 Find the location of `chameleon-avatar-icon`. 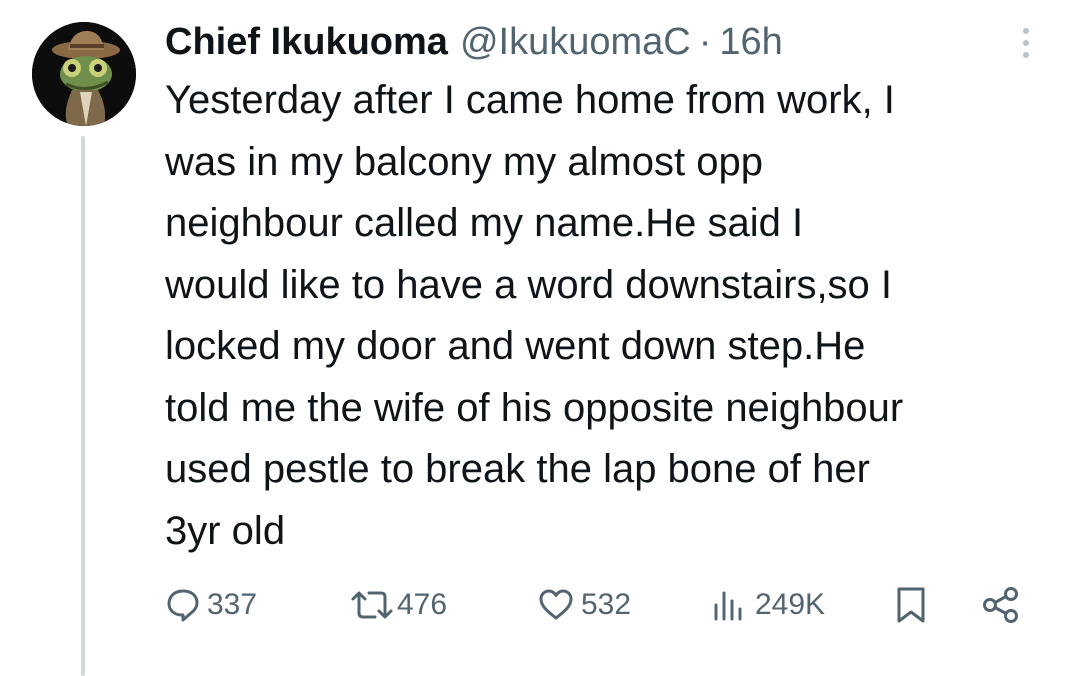

chameleon-avatar-icon is located at coordinates (84, 74).